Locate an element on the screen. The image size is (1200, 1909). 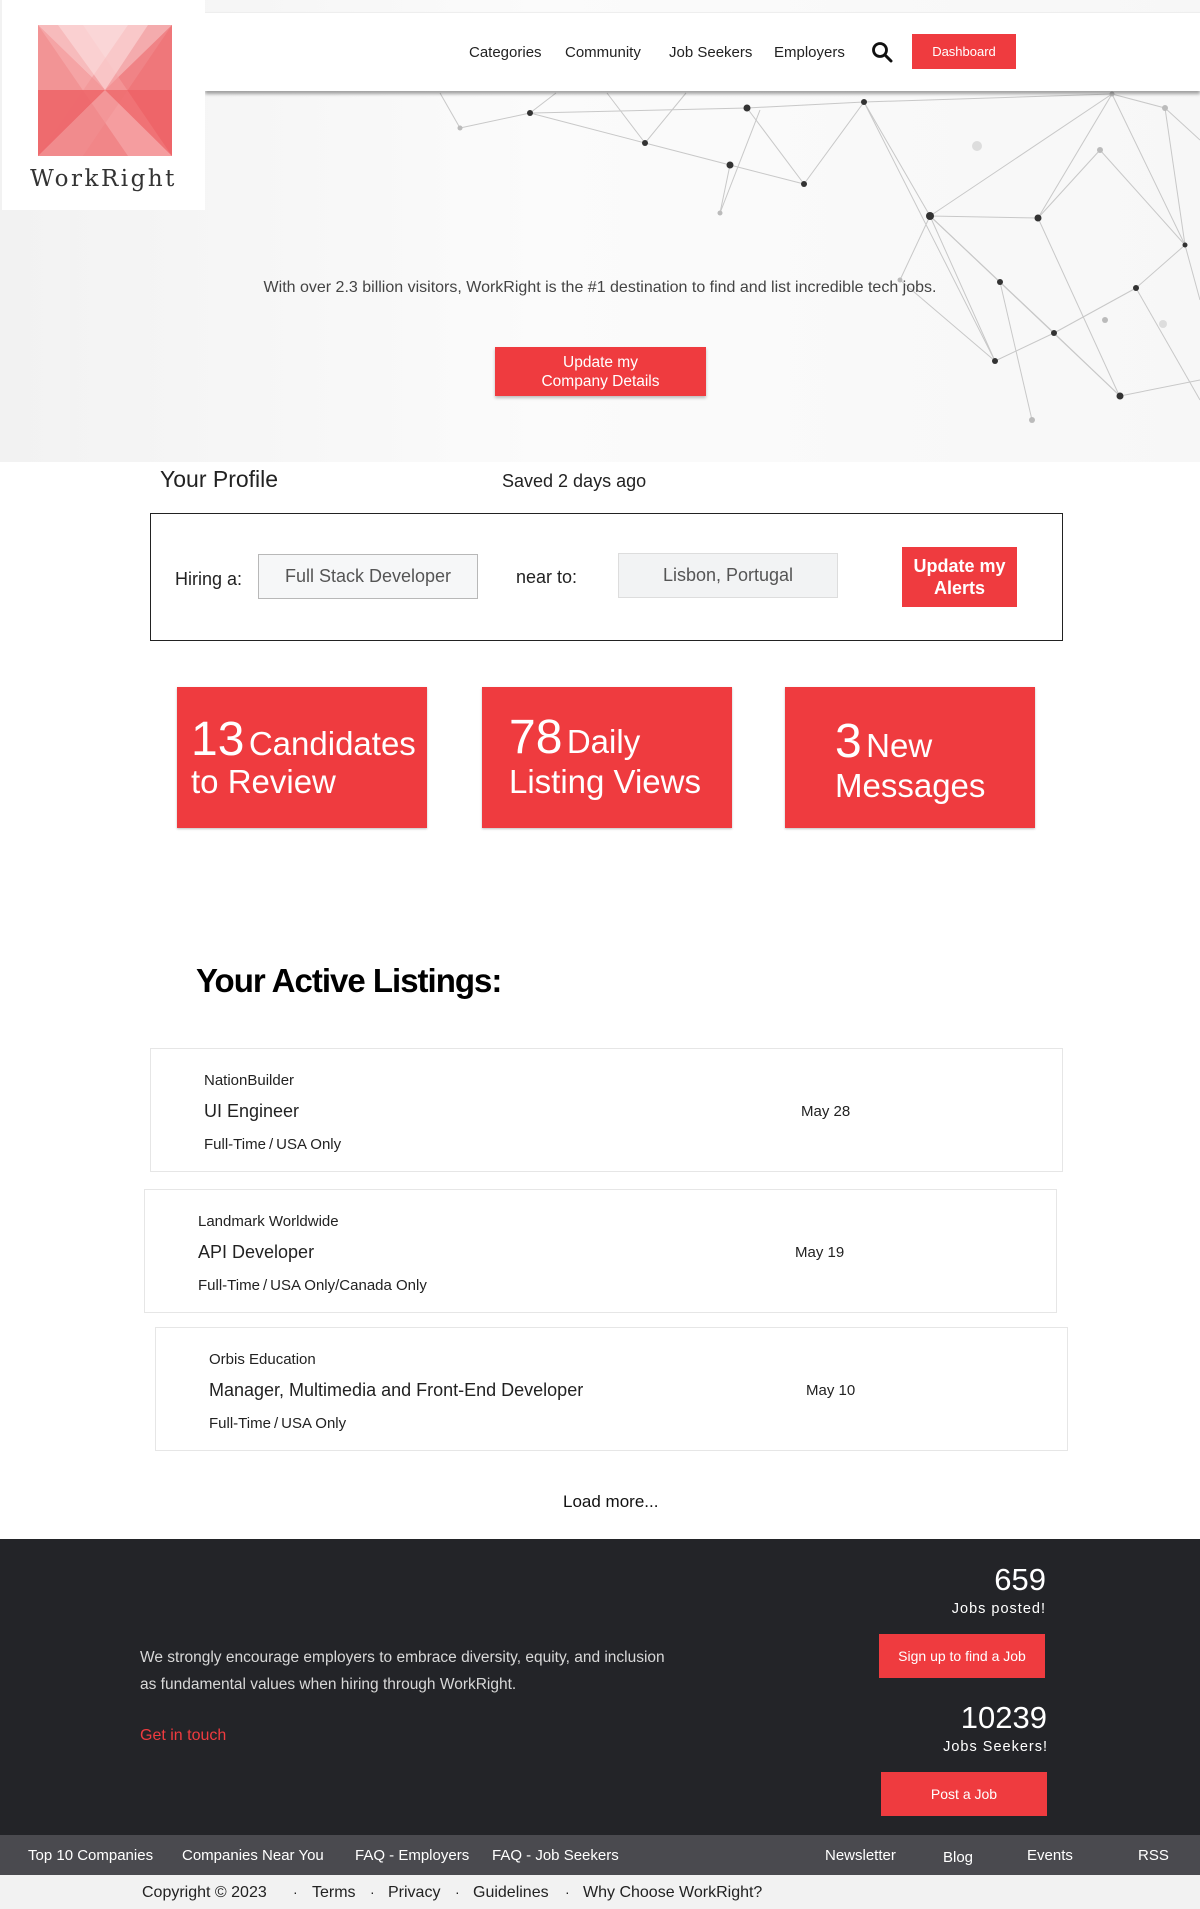
footer-link-faq-employers: FAQ - Employers is located at coordinates (412, 1855).